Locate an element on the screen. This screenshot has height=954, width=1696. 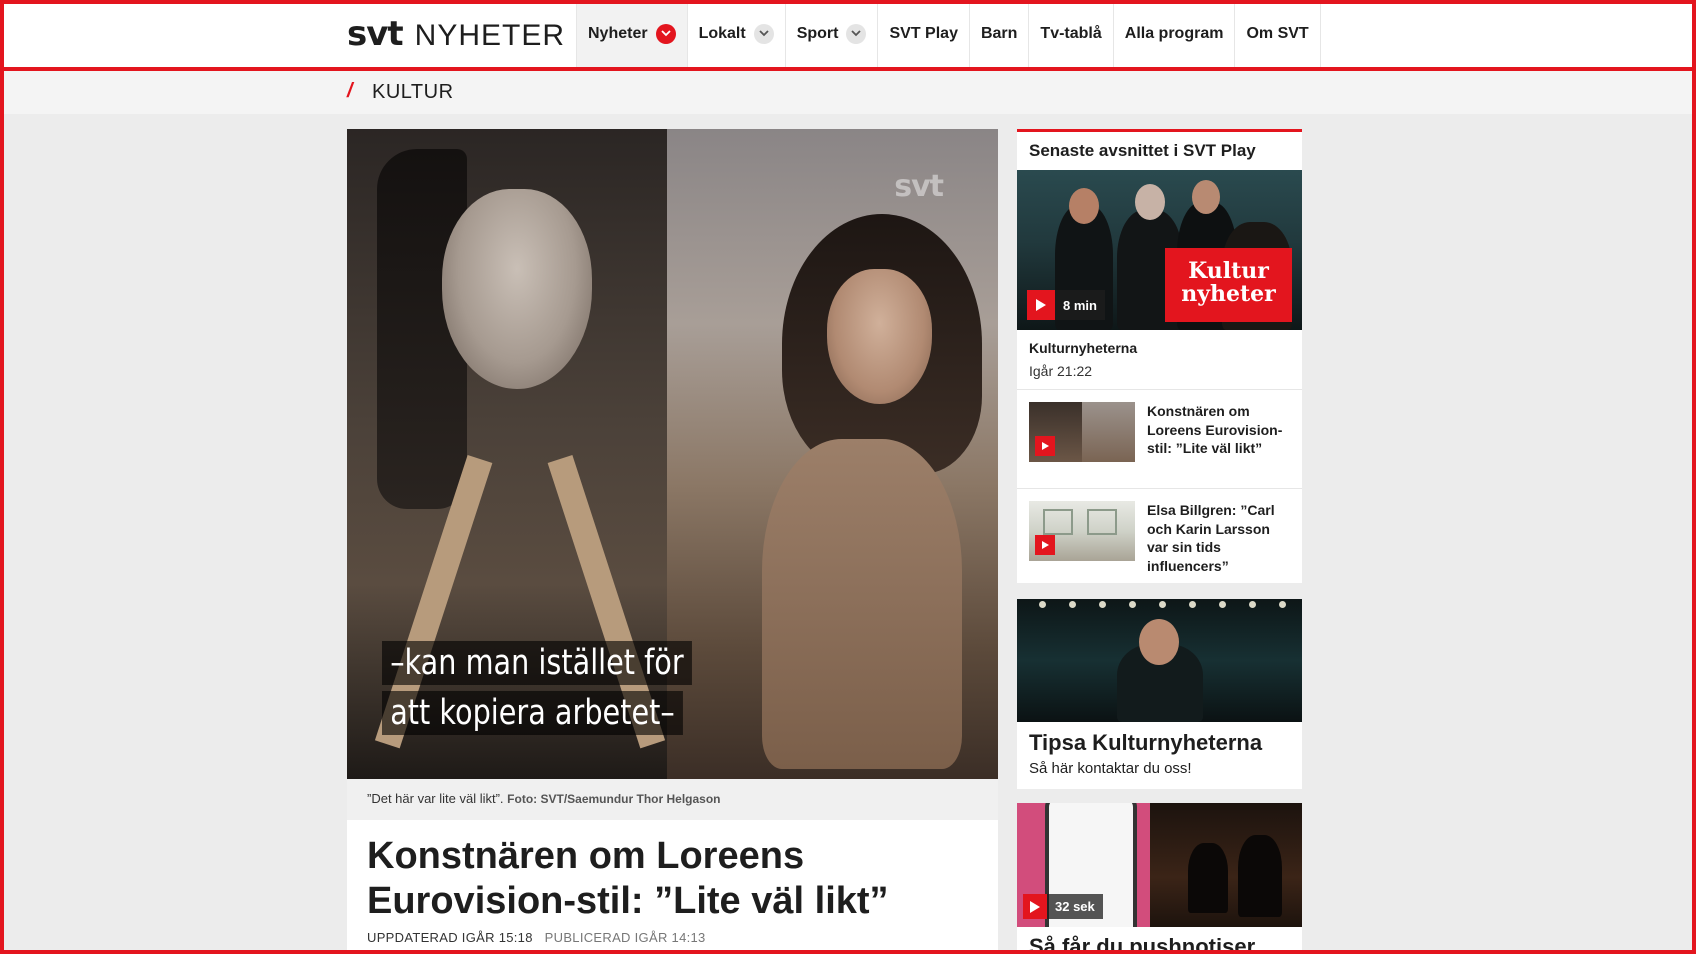
program-time: Igår 21:22 is located at coordinates (1061, 371).